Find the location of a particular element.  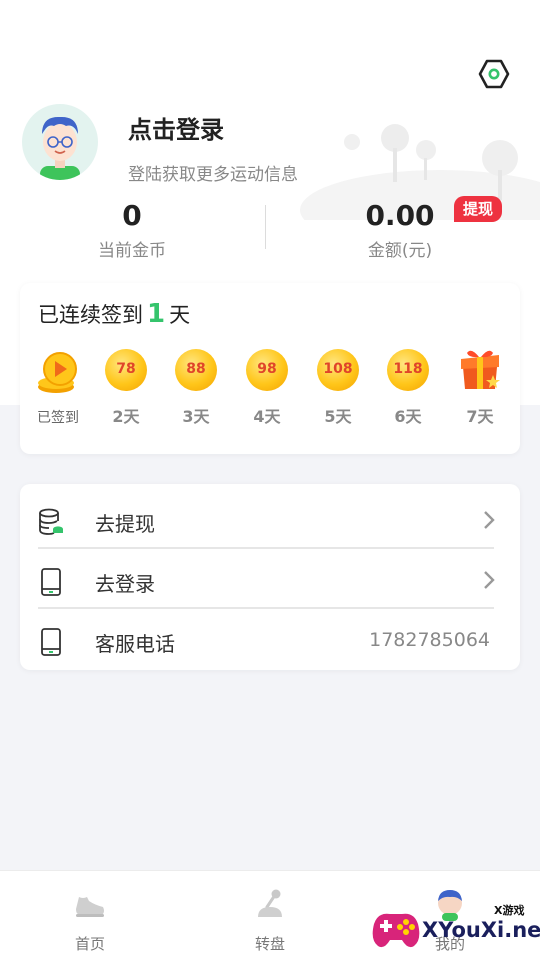

watermark-text: XYouXi.net is located at coordinates (481, 930).